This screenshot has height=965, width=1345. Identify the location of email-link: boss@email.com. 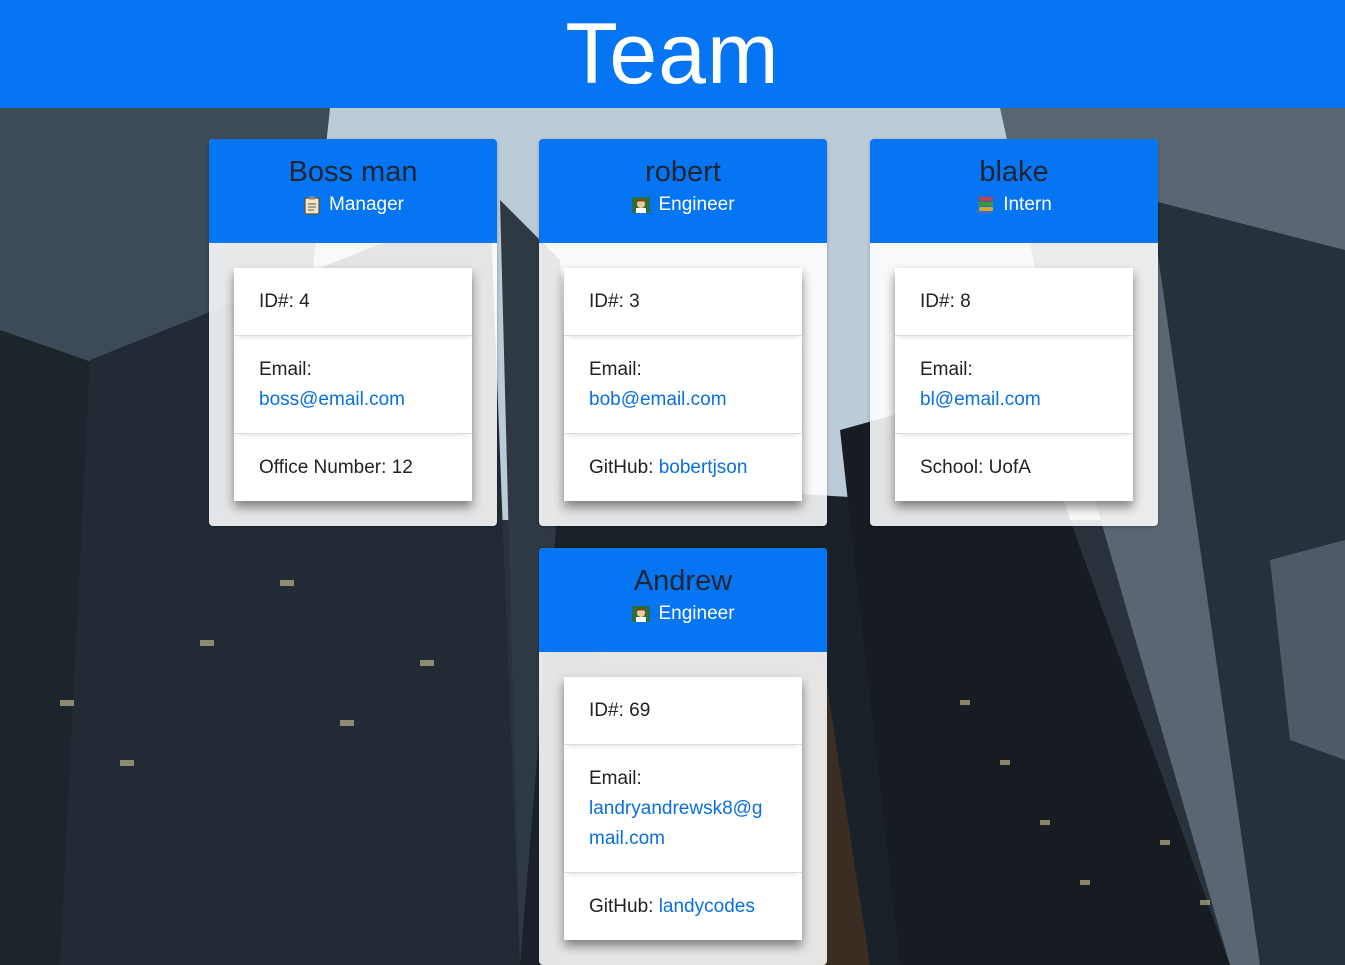
(353, 400).